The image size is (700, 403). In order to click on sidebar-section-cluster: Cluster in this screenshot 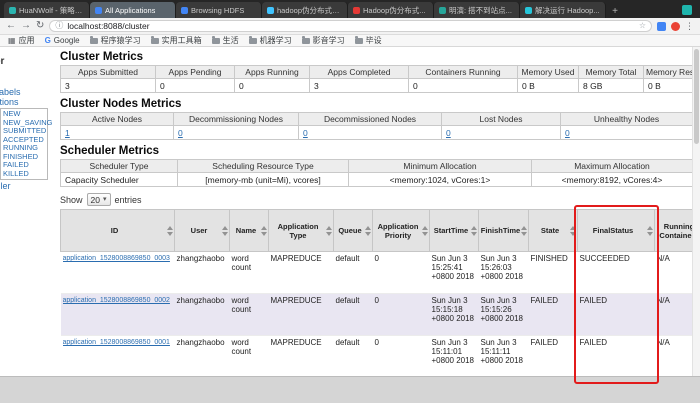, I will do `click(2, 61)`.